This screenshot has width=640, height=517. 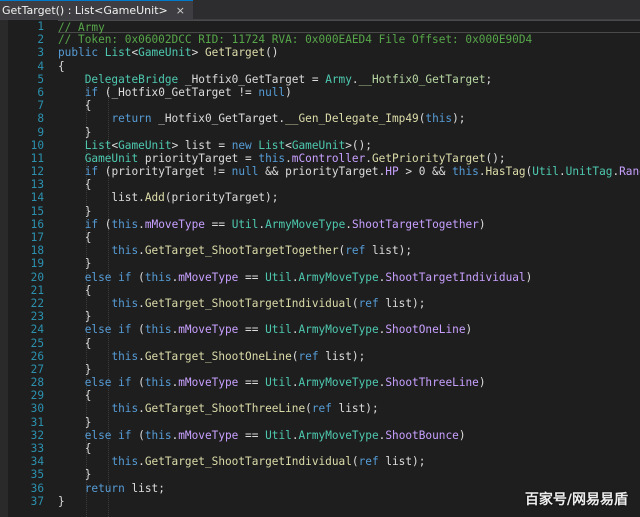 I want to click on code-line: 17 {, so click(x=320, y=237).